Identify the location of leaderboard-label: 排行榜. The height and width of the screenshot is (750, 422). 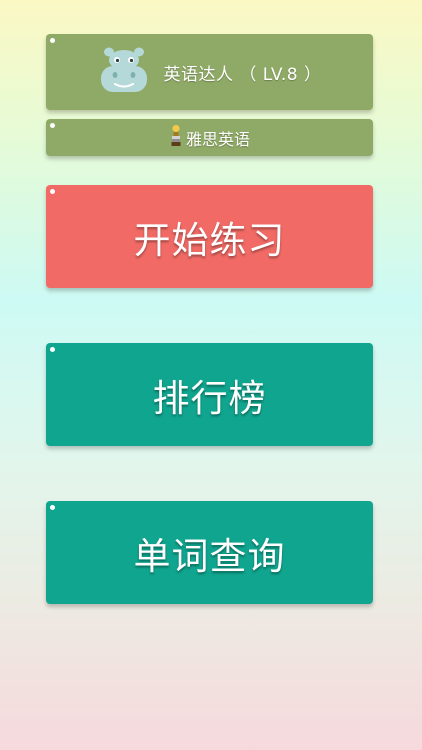
(209, 398).